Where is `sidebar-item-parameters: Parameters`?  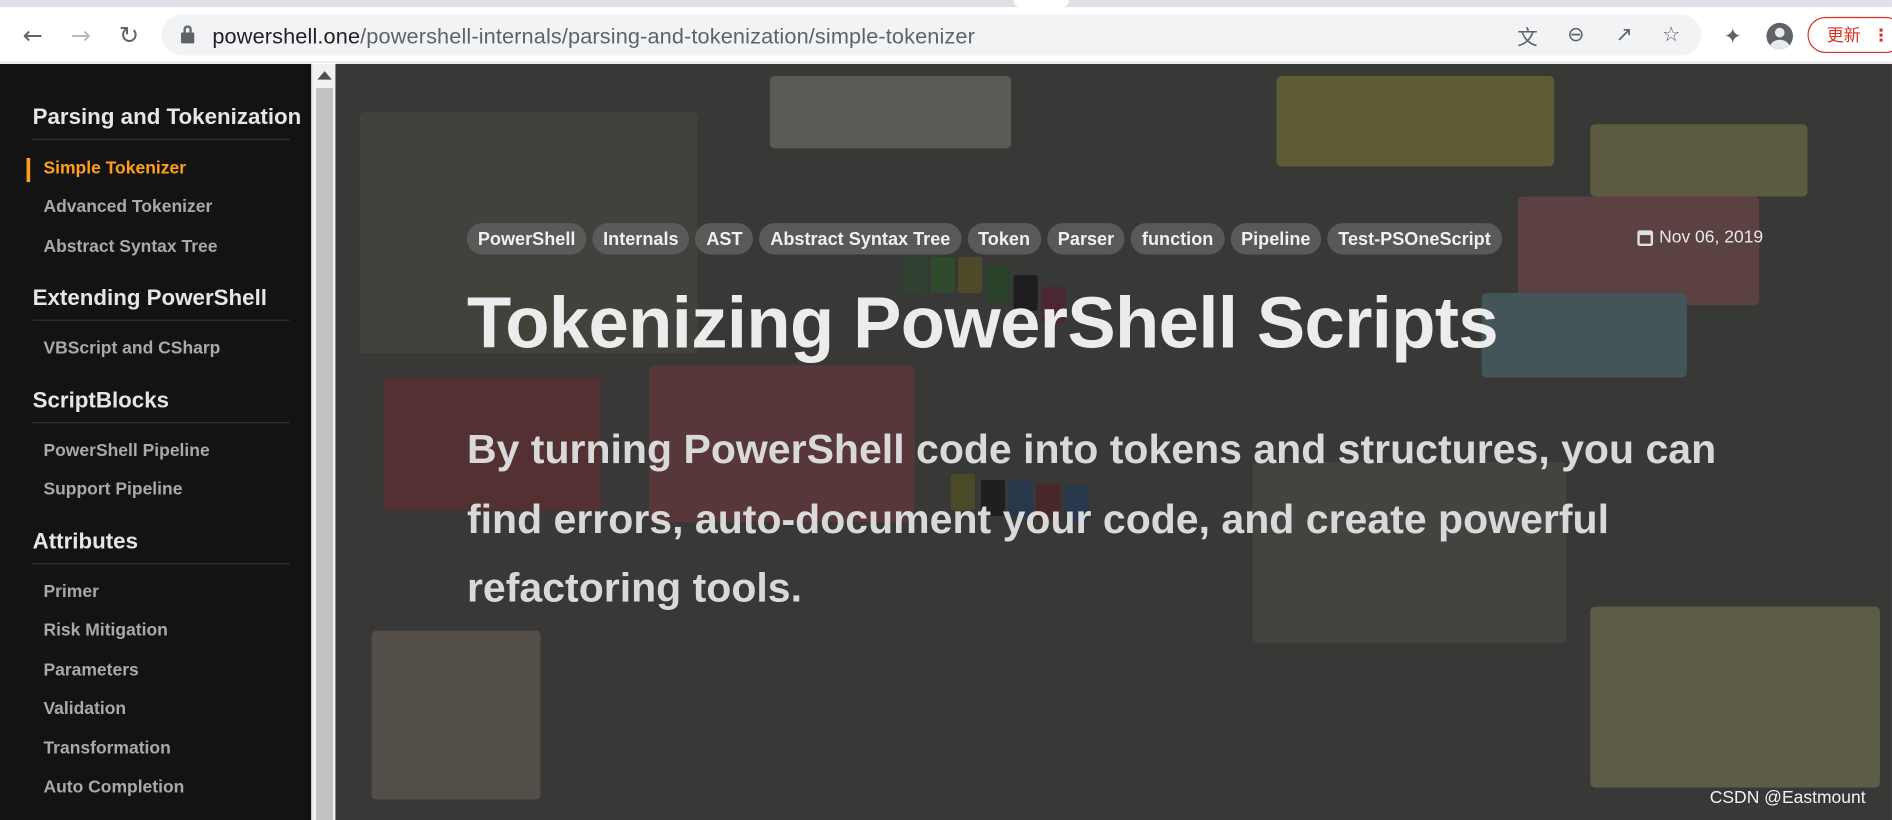
sidebar-item-parameters: Parameters is located at coordinates (90, 670).